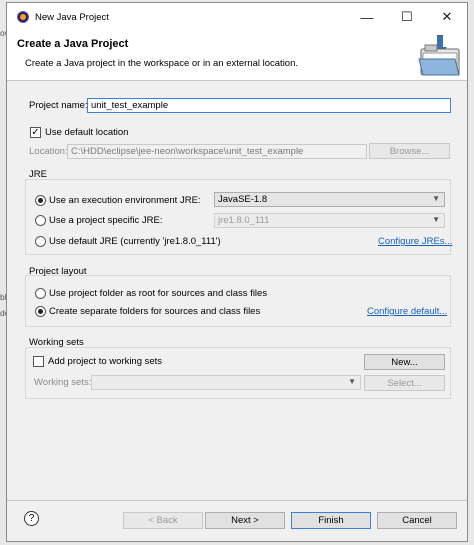 This screenshot has width=474, height=545. I want to click on back-button: < Back, so click(163, 520).